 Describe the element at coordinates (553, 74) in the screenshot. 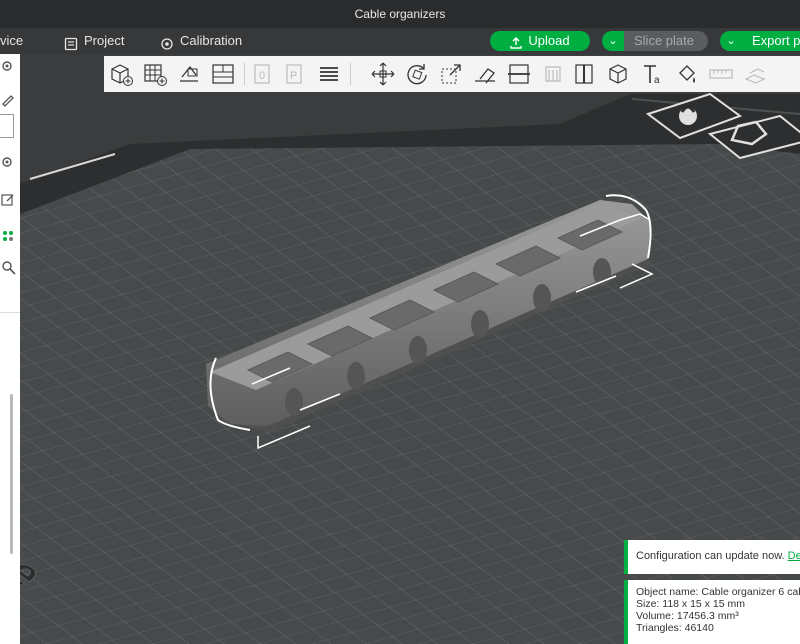

I see `support-paint-icon` at that location.